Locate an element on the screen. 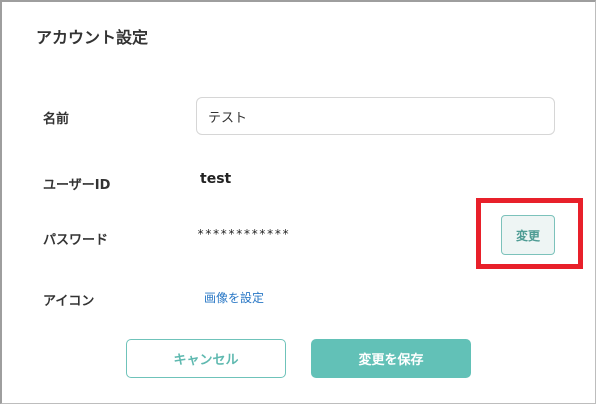  cancel-button: キャンセル is located at coordinates (206, 358).